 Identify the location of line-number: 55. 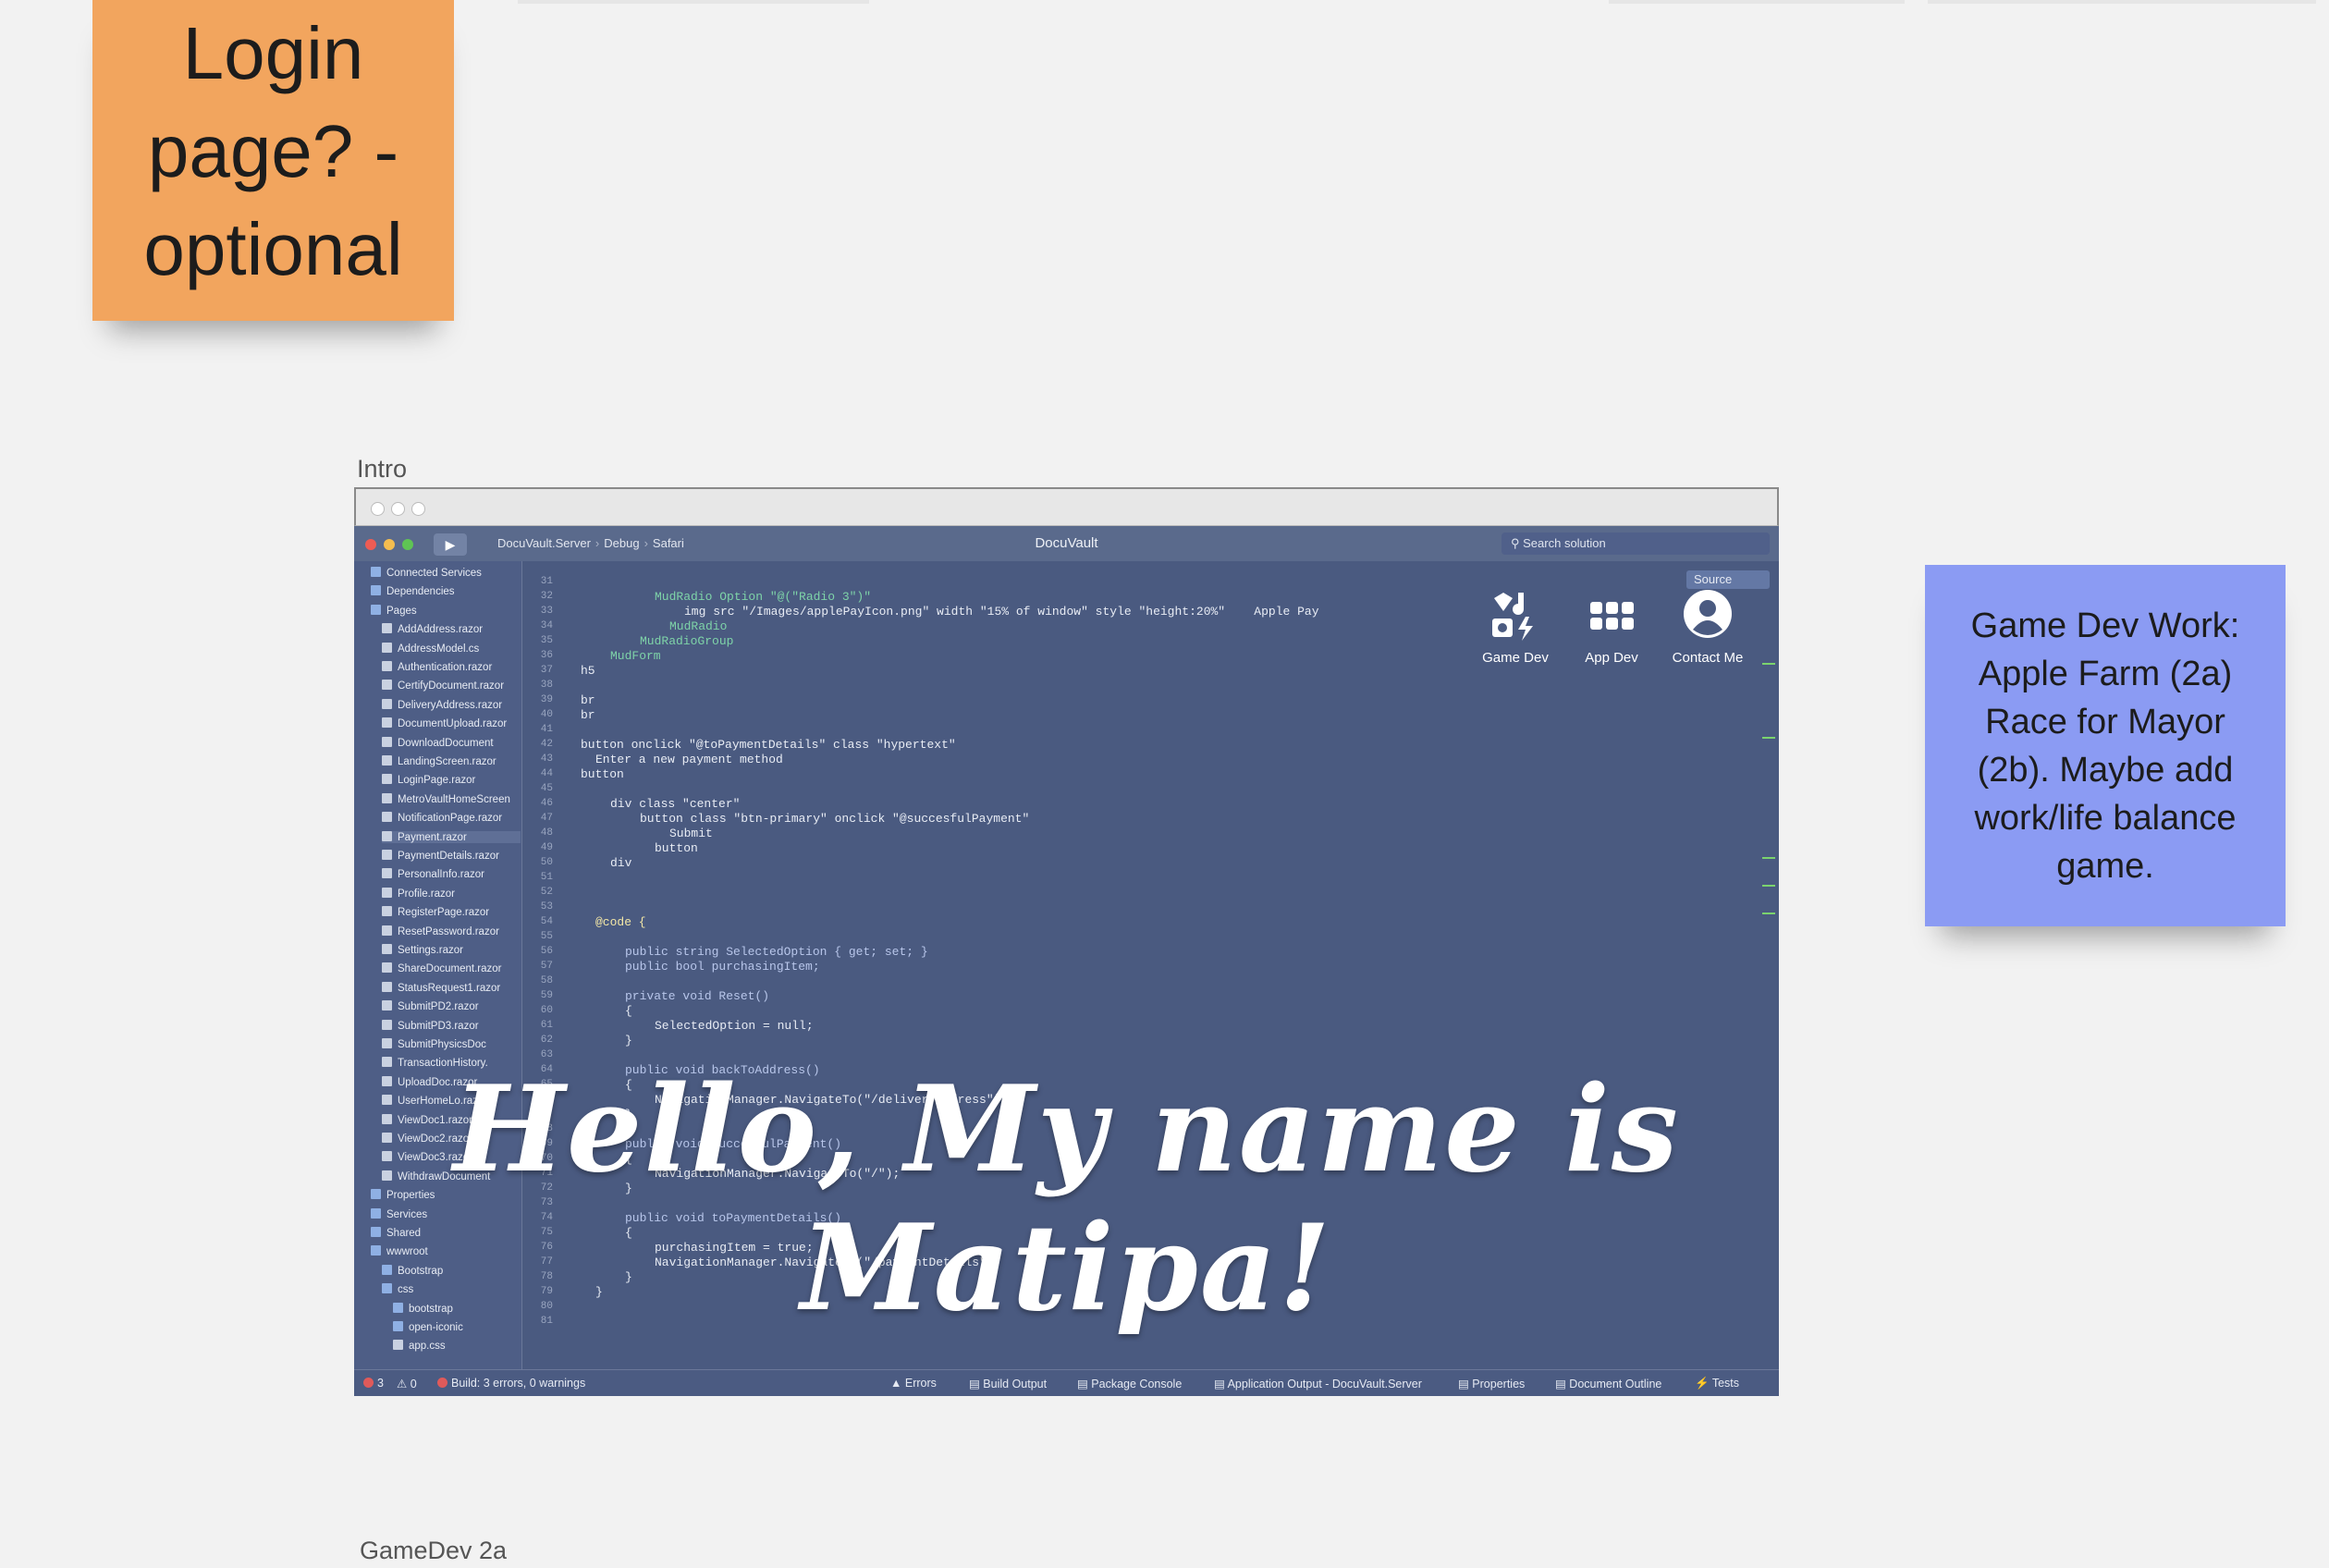
(546, 937).